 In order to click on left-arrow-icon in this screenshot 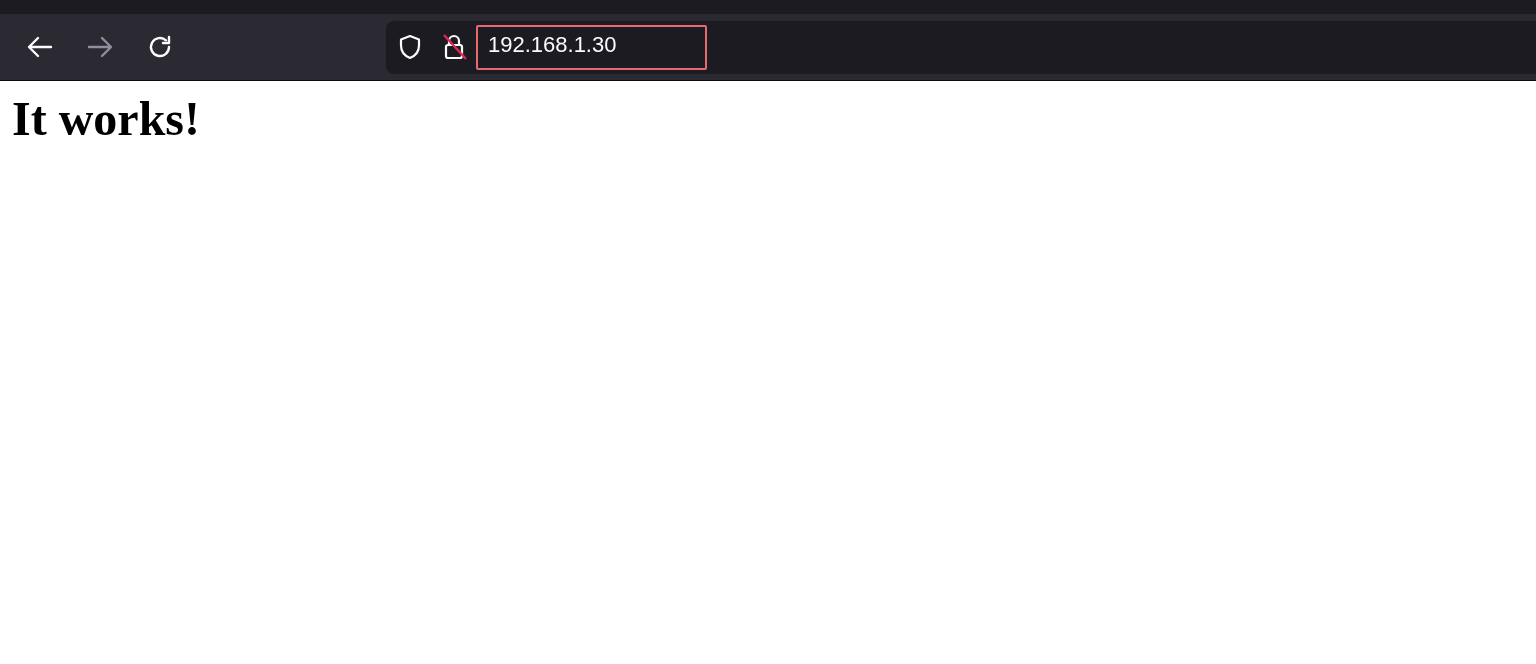, I will do `click(40, 47)`.